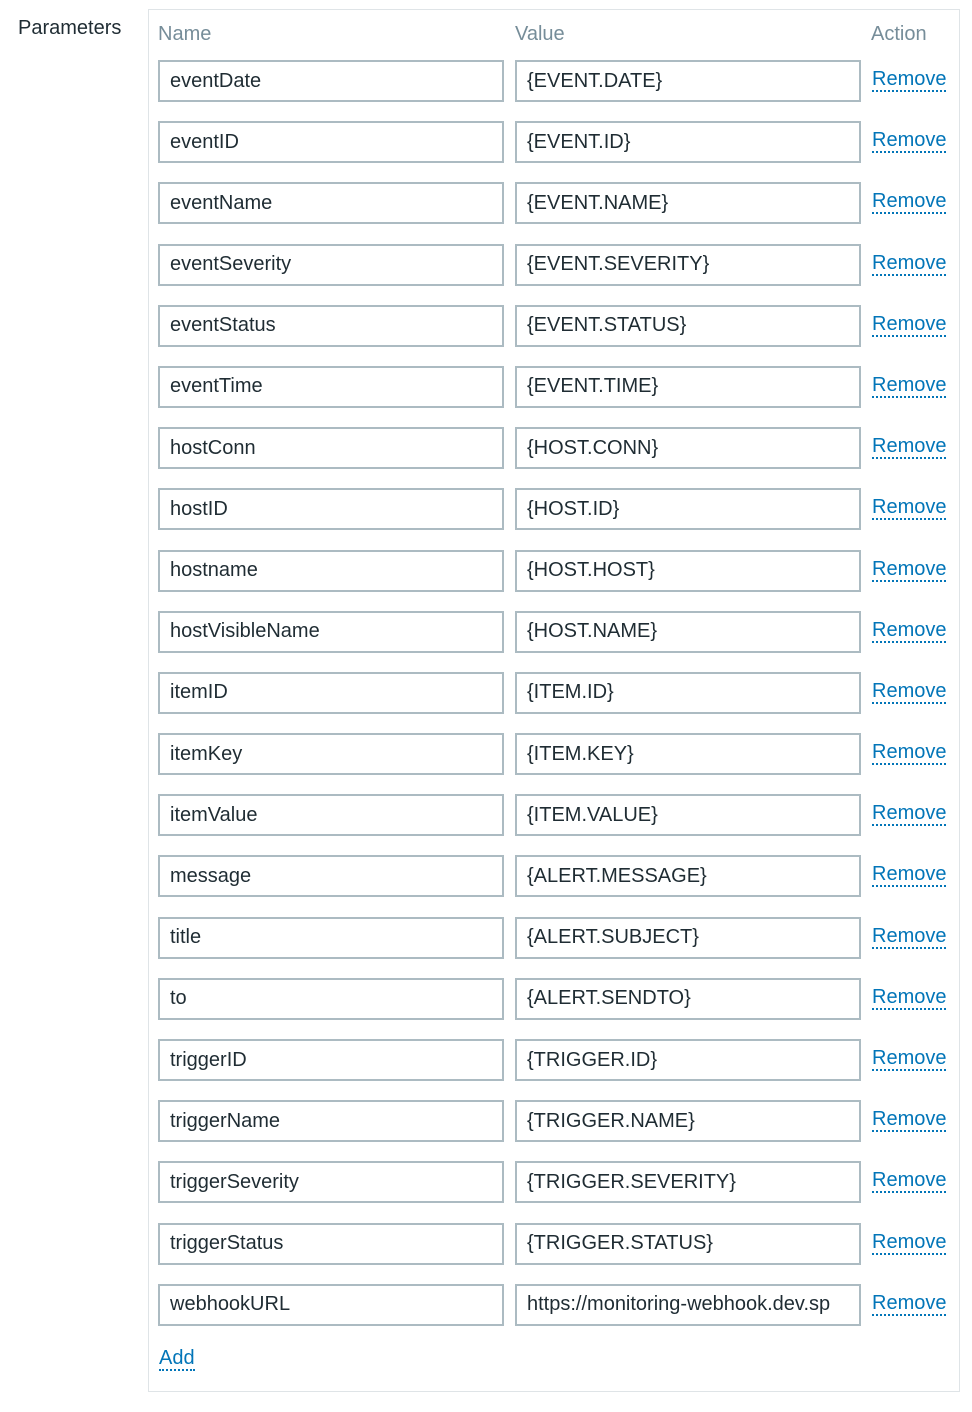 The width and height of the screenshot is (972, 1412). I want to click on column-header-name: Name, so click(185, 34).